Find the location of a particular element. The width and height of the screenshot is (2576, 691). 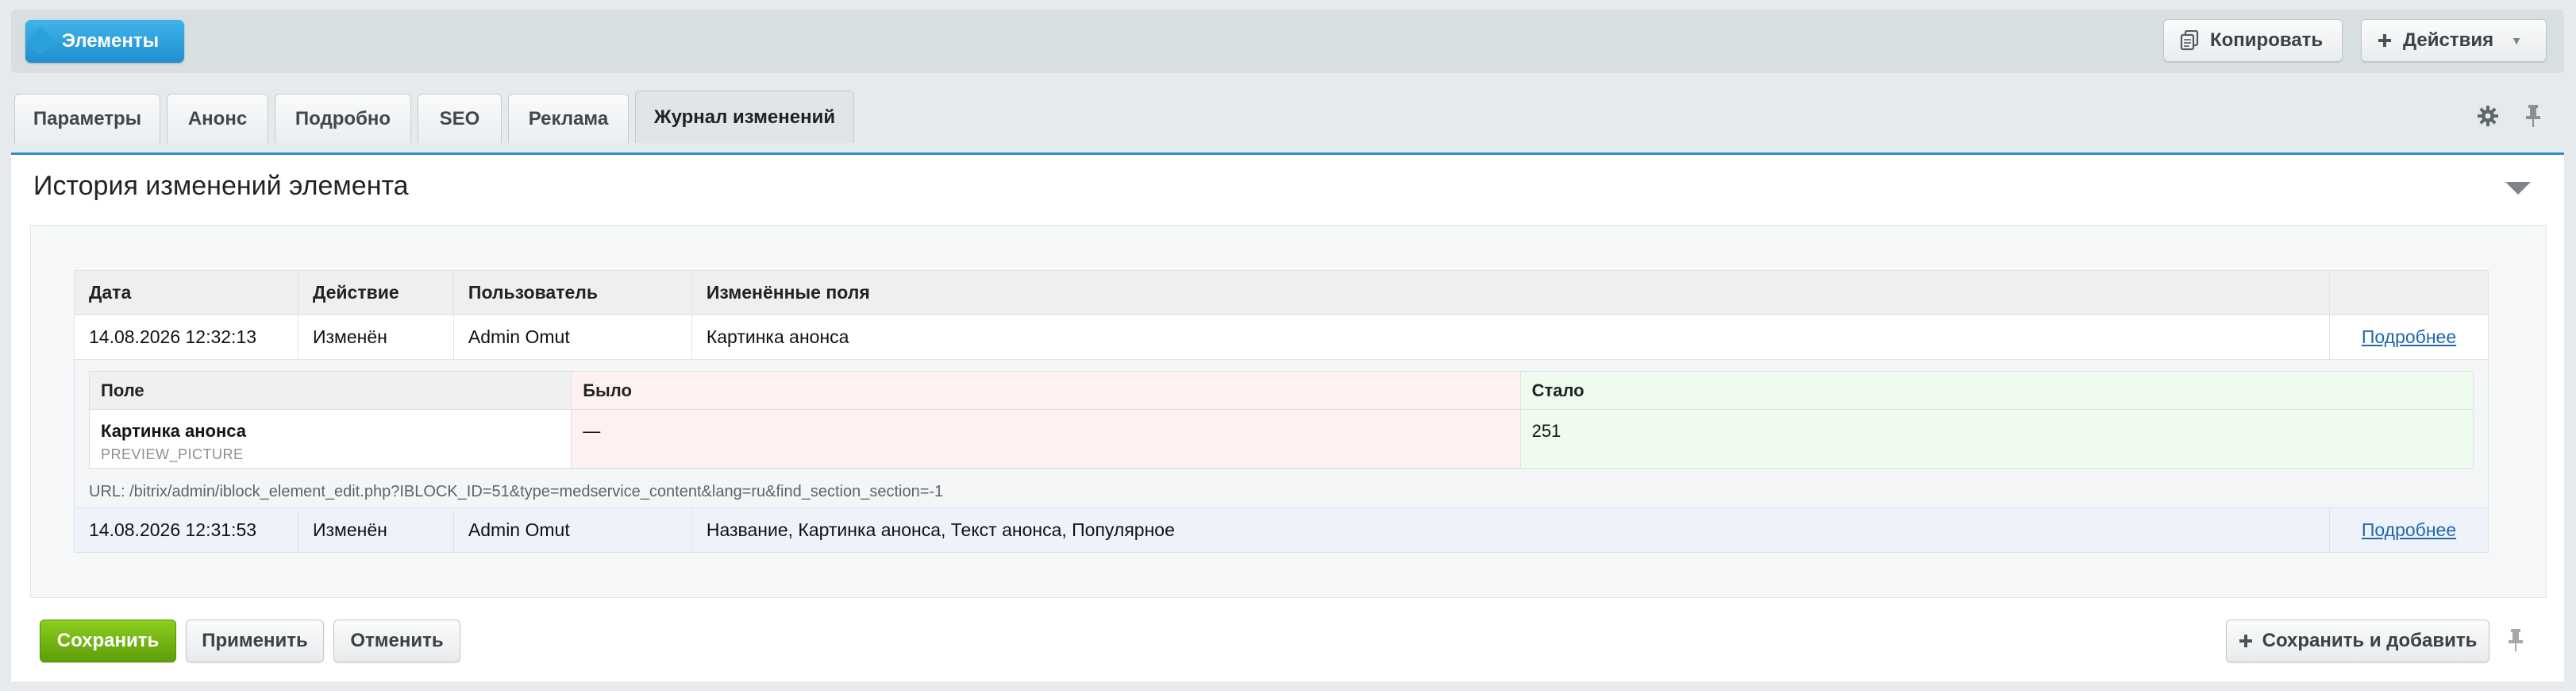

back-to-elements-button: Элементы is located at coordinates (104, 41).